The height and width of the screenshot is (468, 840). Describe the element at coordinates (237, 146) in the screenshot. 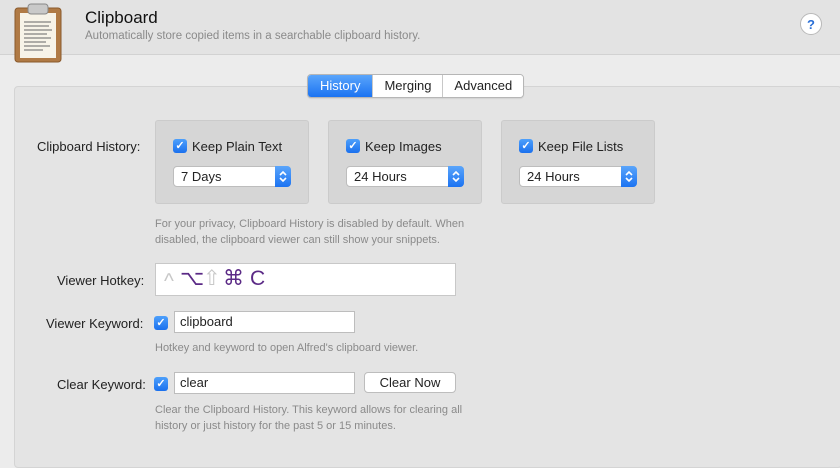

I see `keep-plain-text-label: Keep Plain Text` at that location.